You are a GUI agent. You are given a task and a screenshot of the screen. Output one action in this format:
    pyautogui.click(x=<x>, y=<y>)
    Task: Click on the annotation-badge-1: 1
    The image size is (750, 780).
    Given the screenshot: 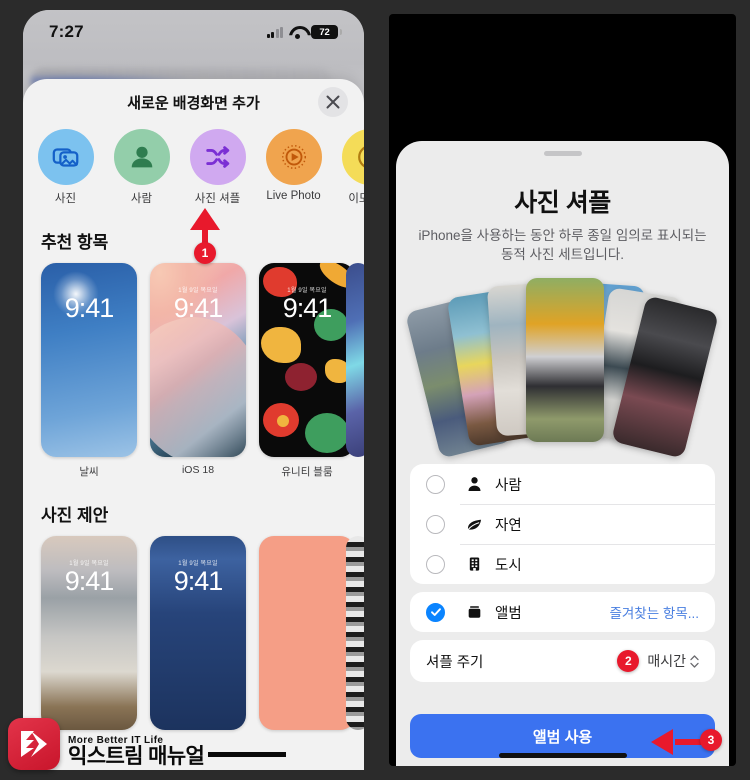 What is the action you would take?
    pyautogui.click(x=205, y=253)
    